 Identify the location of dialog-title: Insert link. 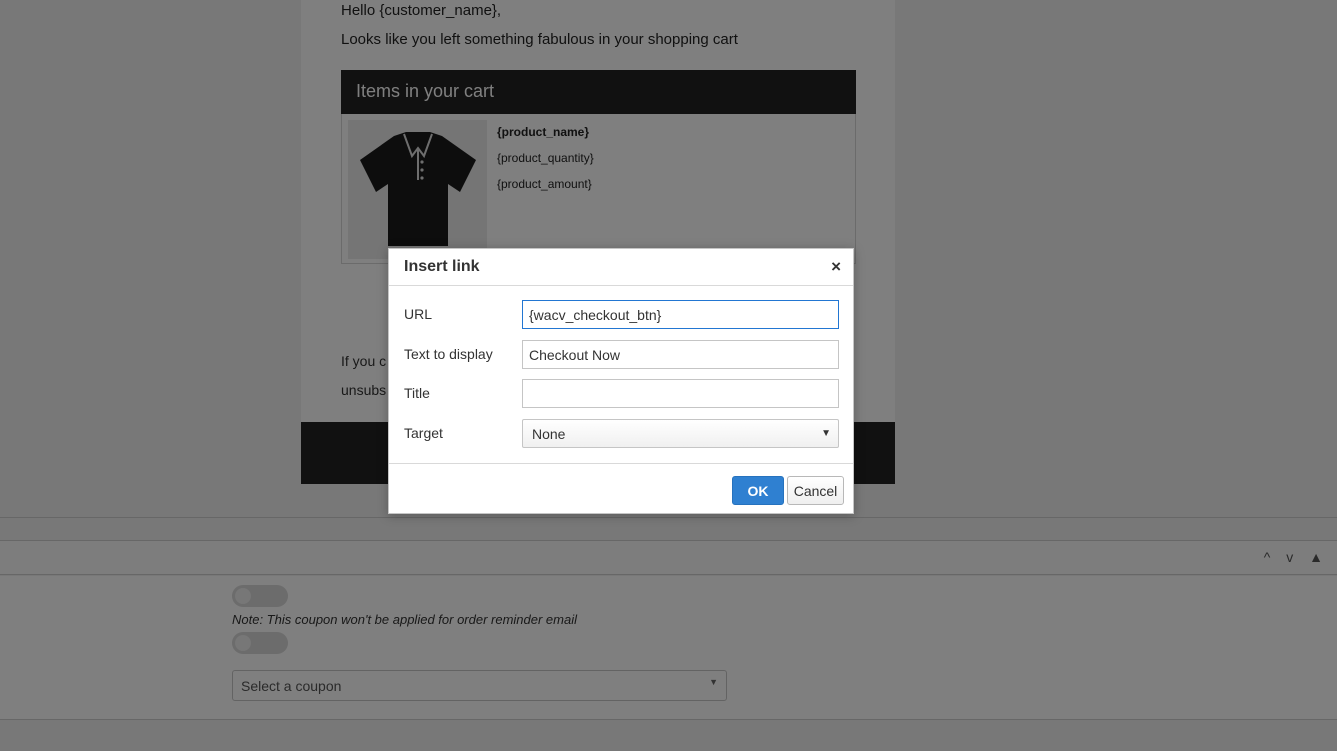
(442, 266).